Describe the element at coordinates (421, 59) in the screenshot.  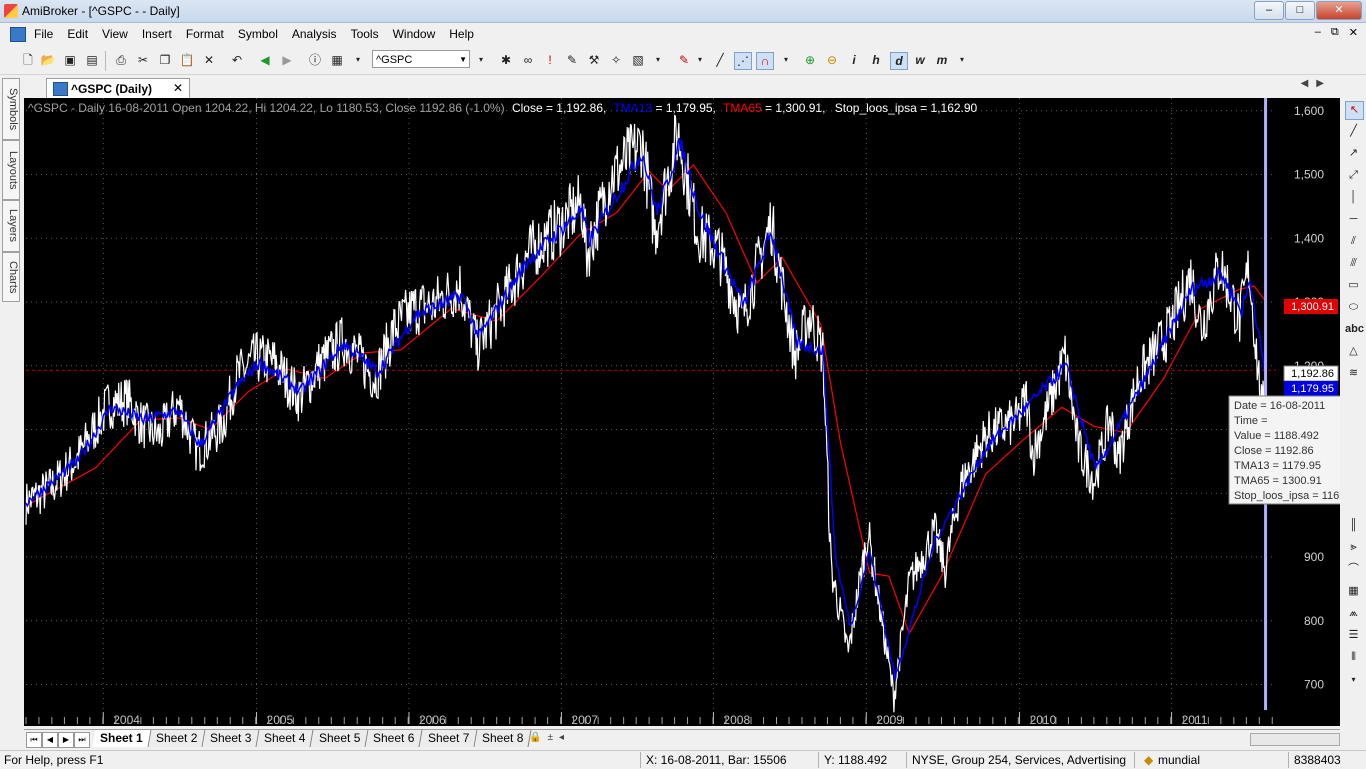
I see `symbol-combo: ^GSPC ▼` at that location.